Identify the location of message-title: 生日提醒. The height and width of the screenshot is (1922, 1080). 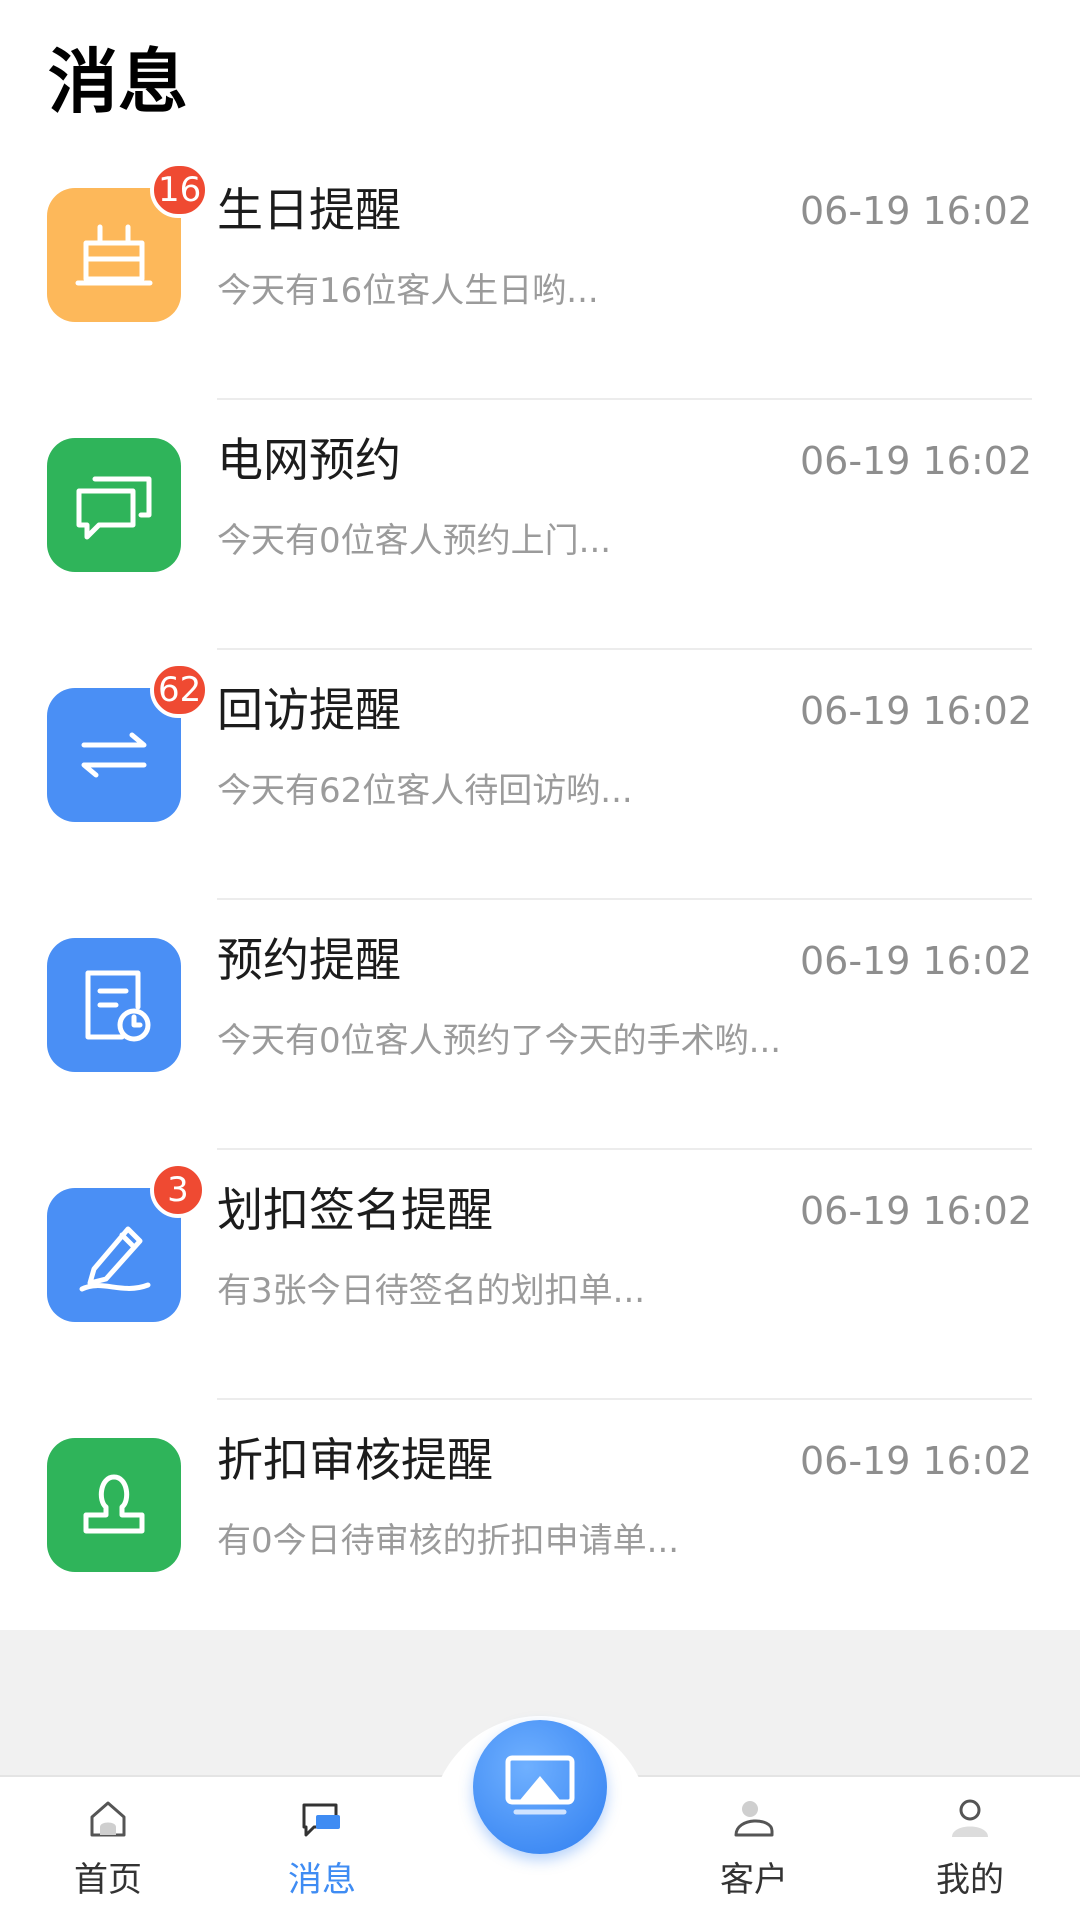
(309, 210).